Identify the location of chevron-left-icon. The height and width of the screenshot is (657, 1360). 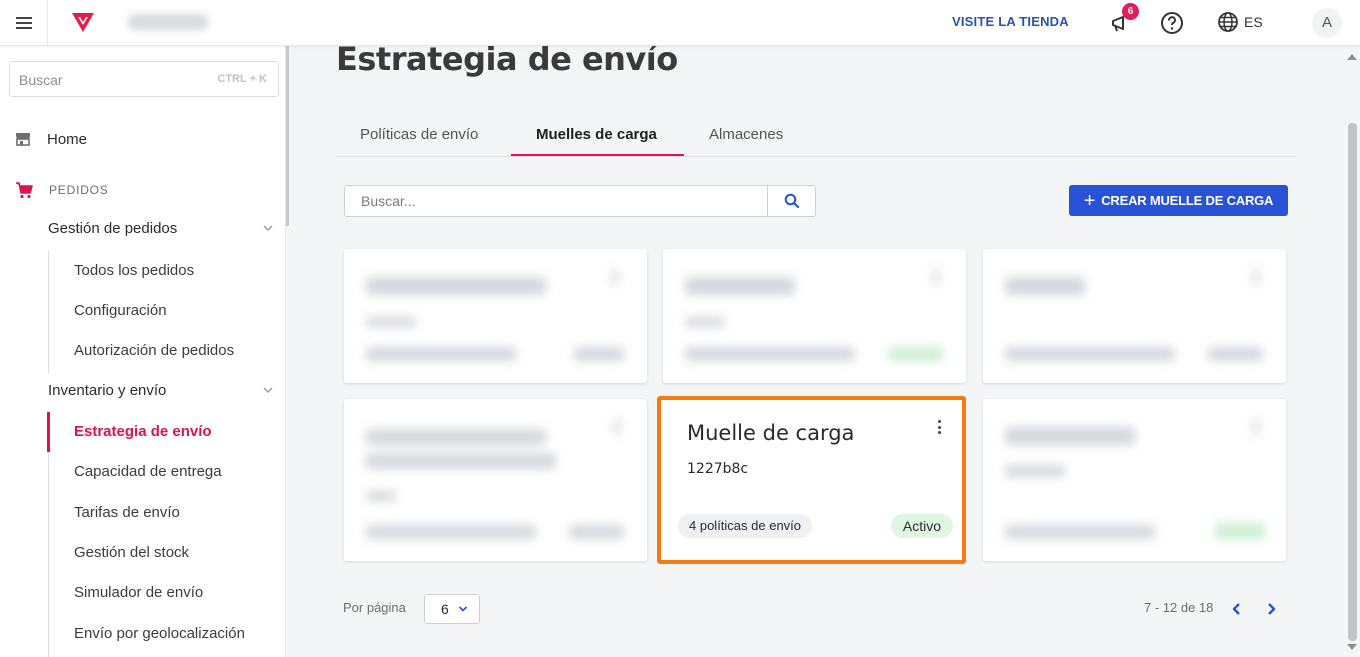
(1236, 609).